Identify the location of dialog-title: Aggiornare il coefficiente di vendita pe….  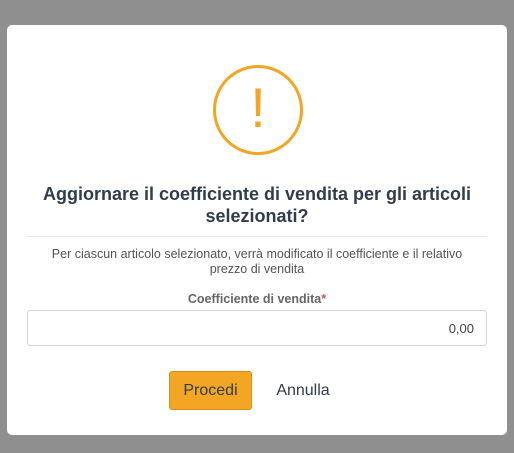
(257, 205).